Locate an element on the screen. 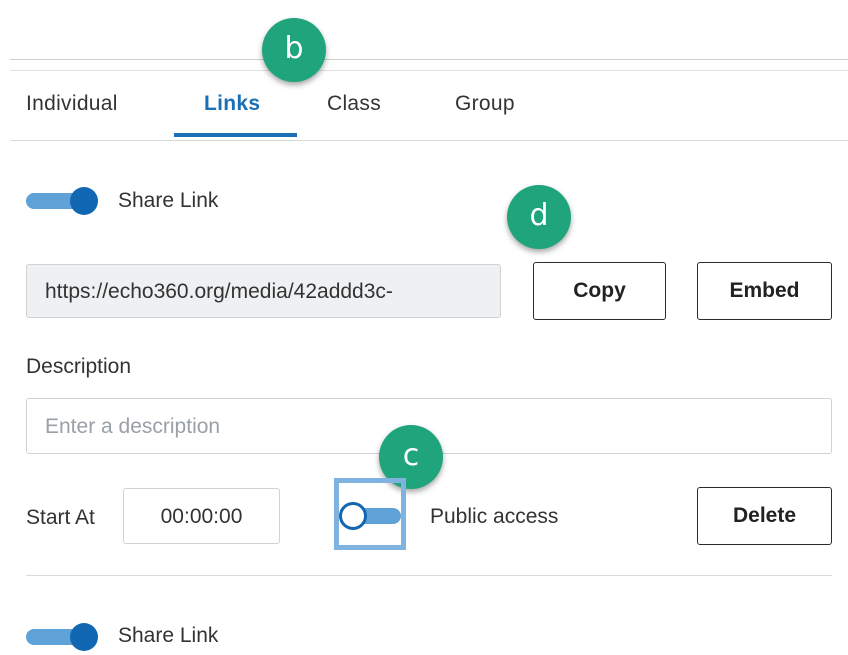  delete-button: Delete is located at coordinates (764, 516).